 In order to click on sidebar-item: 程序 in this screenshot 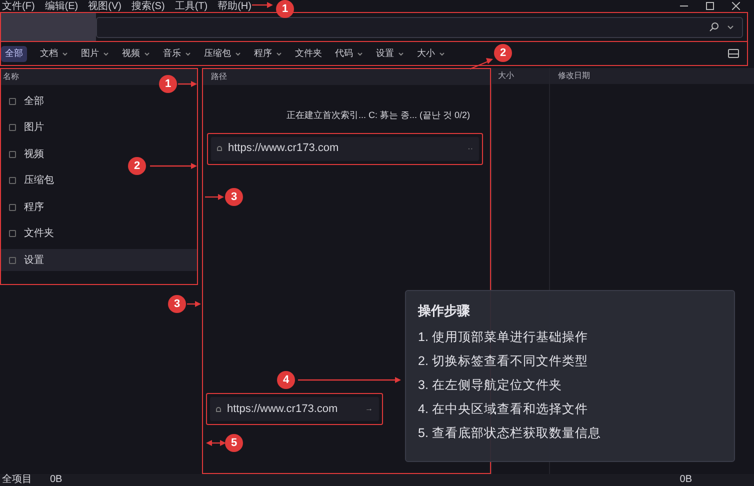, I will do `click(25, 207)`.